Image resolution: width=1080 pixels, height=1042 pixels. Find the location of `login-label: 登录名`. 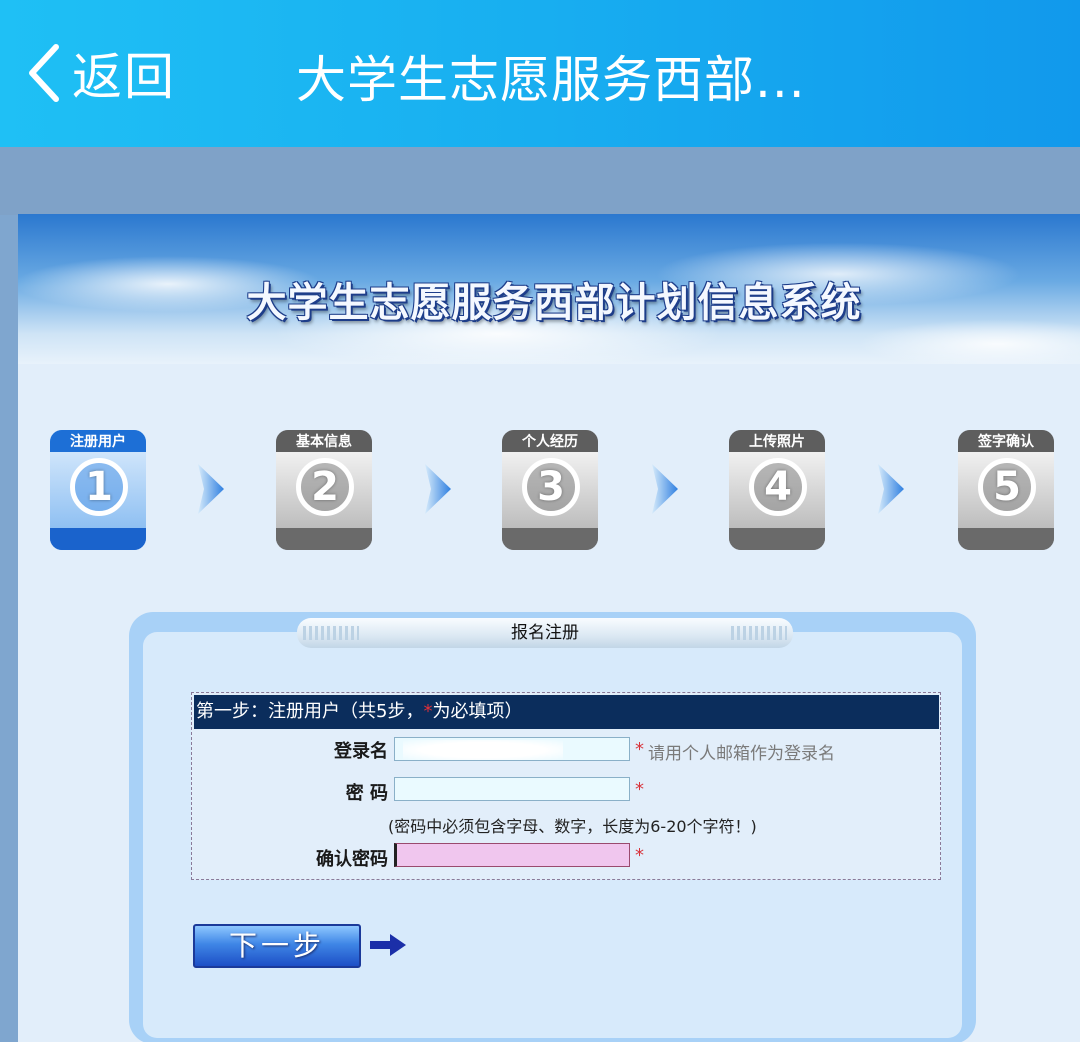

login-label: 登录名 is located at coordinates (361, 751).